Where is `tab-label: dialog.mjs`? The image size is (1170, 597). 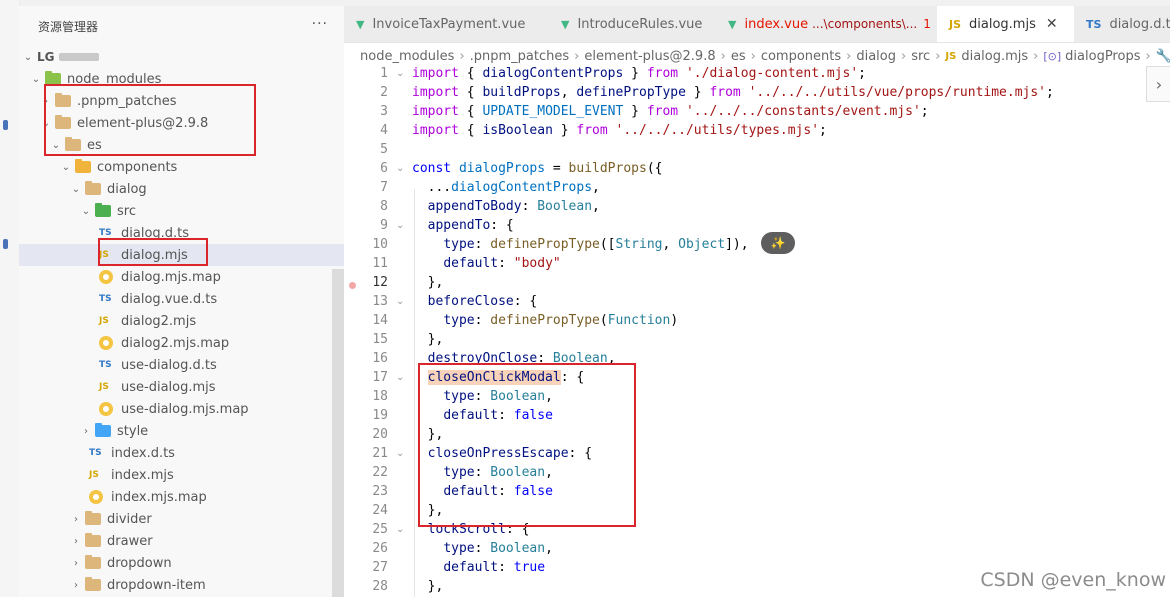 tab-label: dialog.mjs is located at coordinates (1002, 24).